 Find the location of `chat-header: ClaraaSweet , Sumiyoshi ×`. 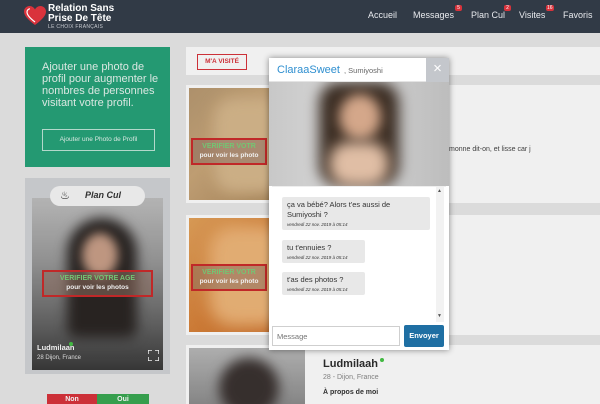

chat-header: ClaraaSweet , Sumiyoshi × is located at coordinates (359, 70).